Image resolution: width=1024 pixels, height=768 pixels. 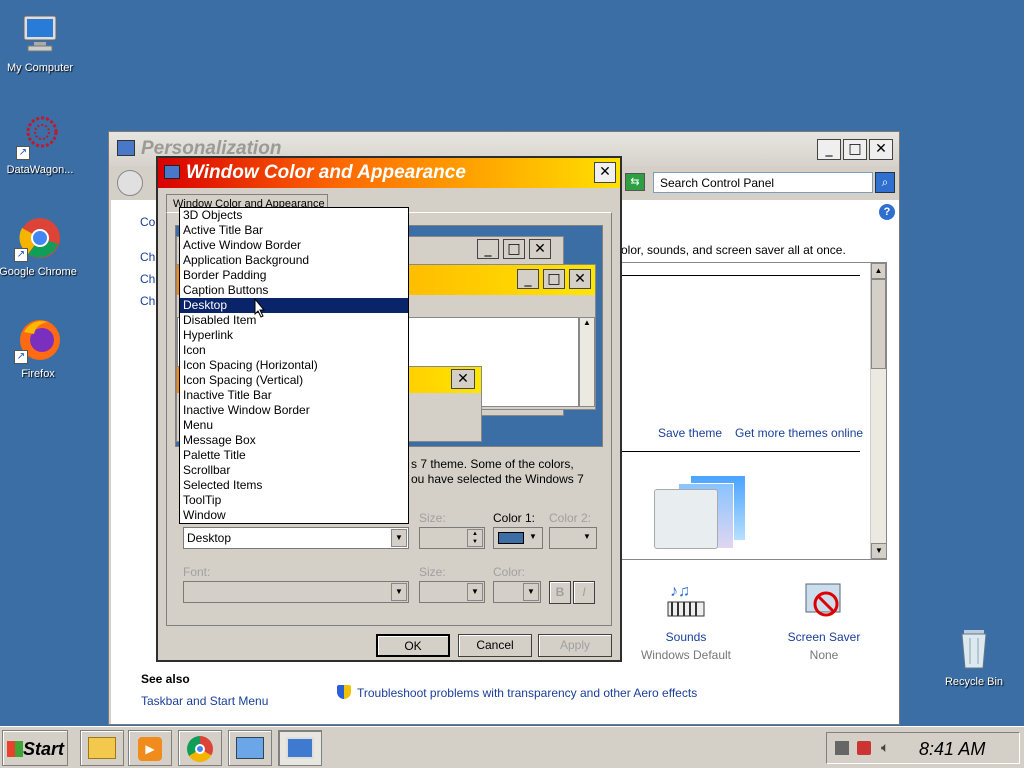 What do you see at coordinates (389, 173) in the screenshot?
I see `dialog-title-bar: Window Color and Appearance ✕` at bounding box center [389, 173].